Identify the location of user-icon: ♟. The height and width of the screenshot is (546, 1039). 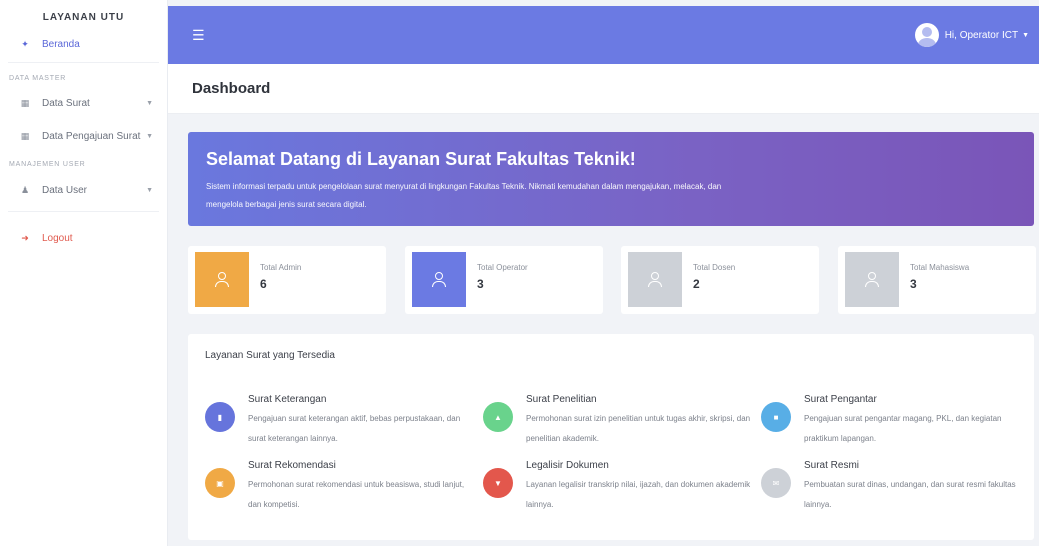
(25, 189).